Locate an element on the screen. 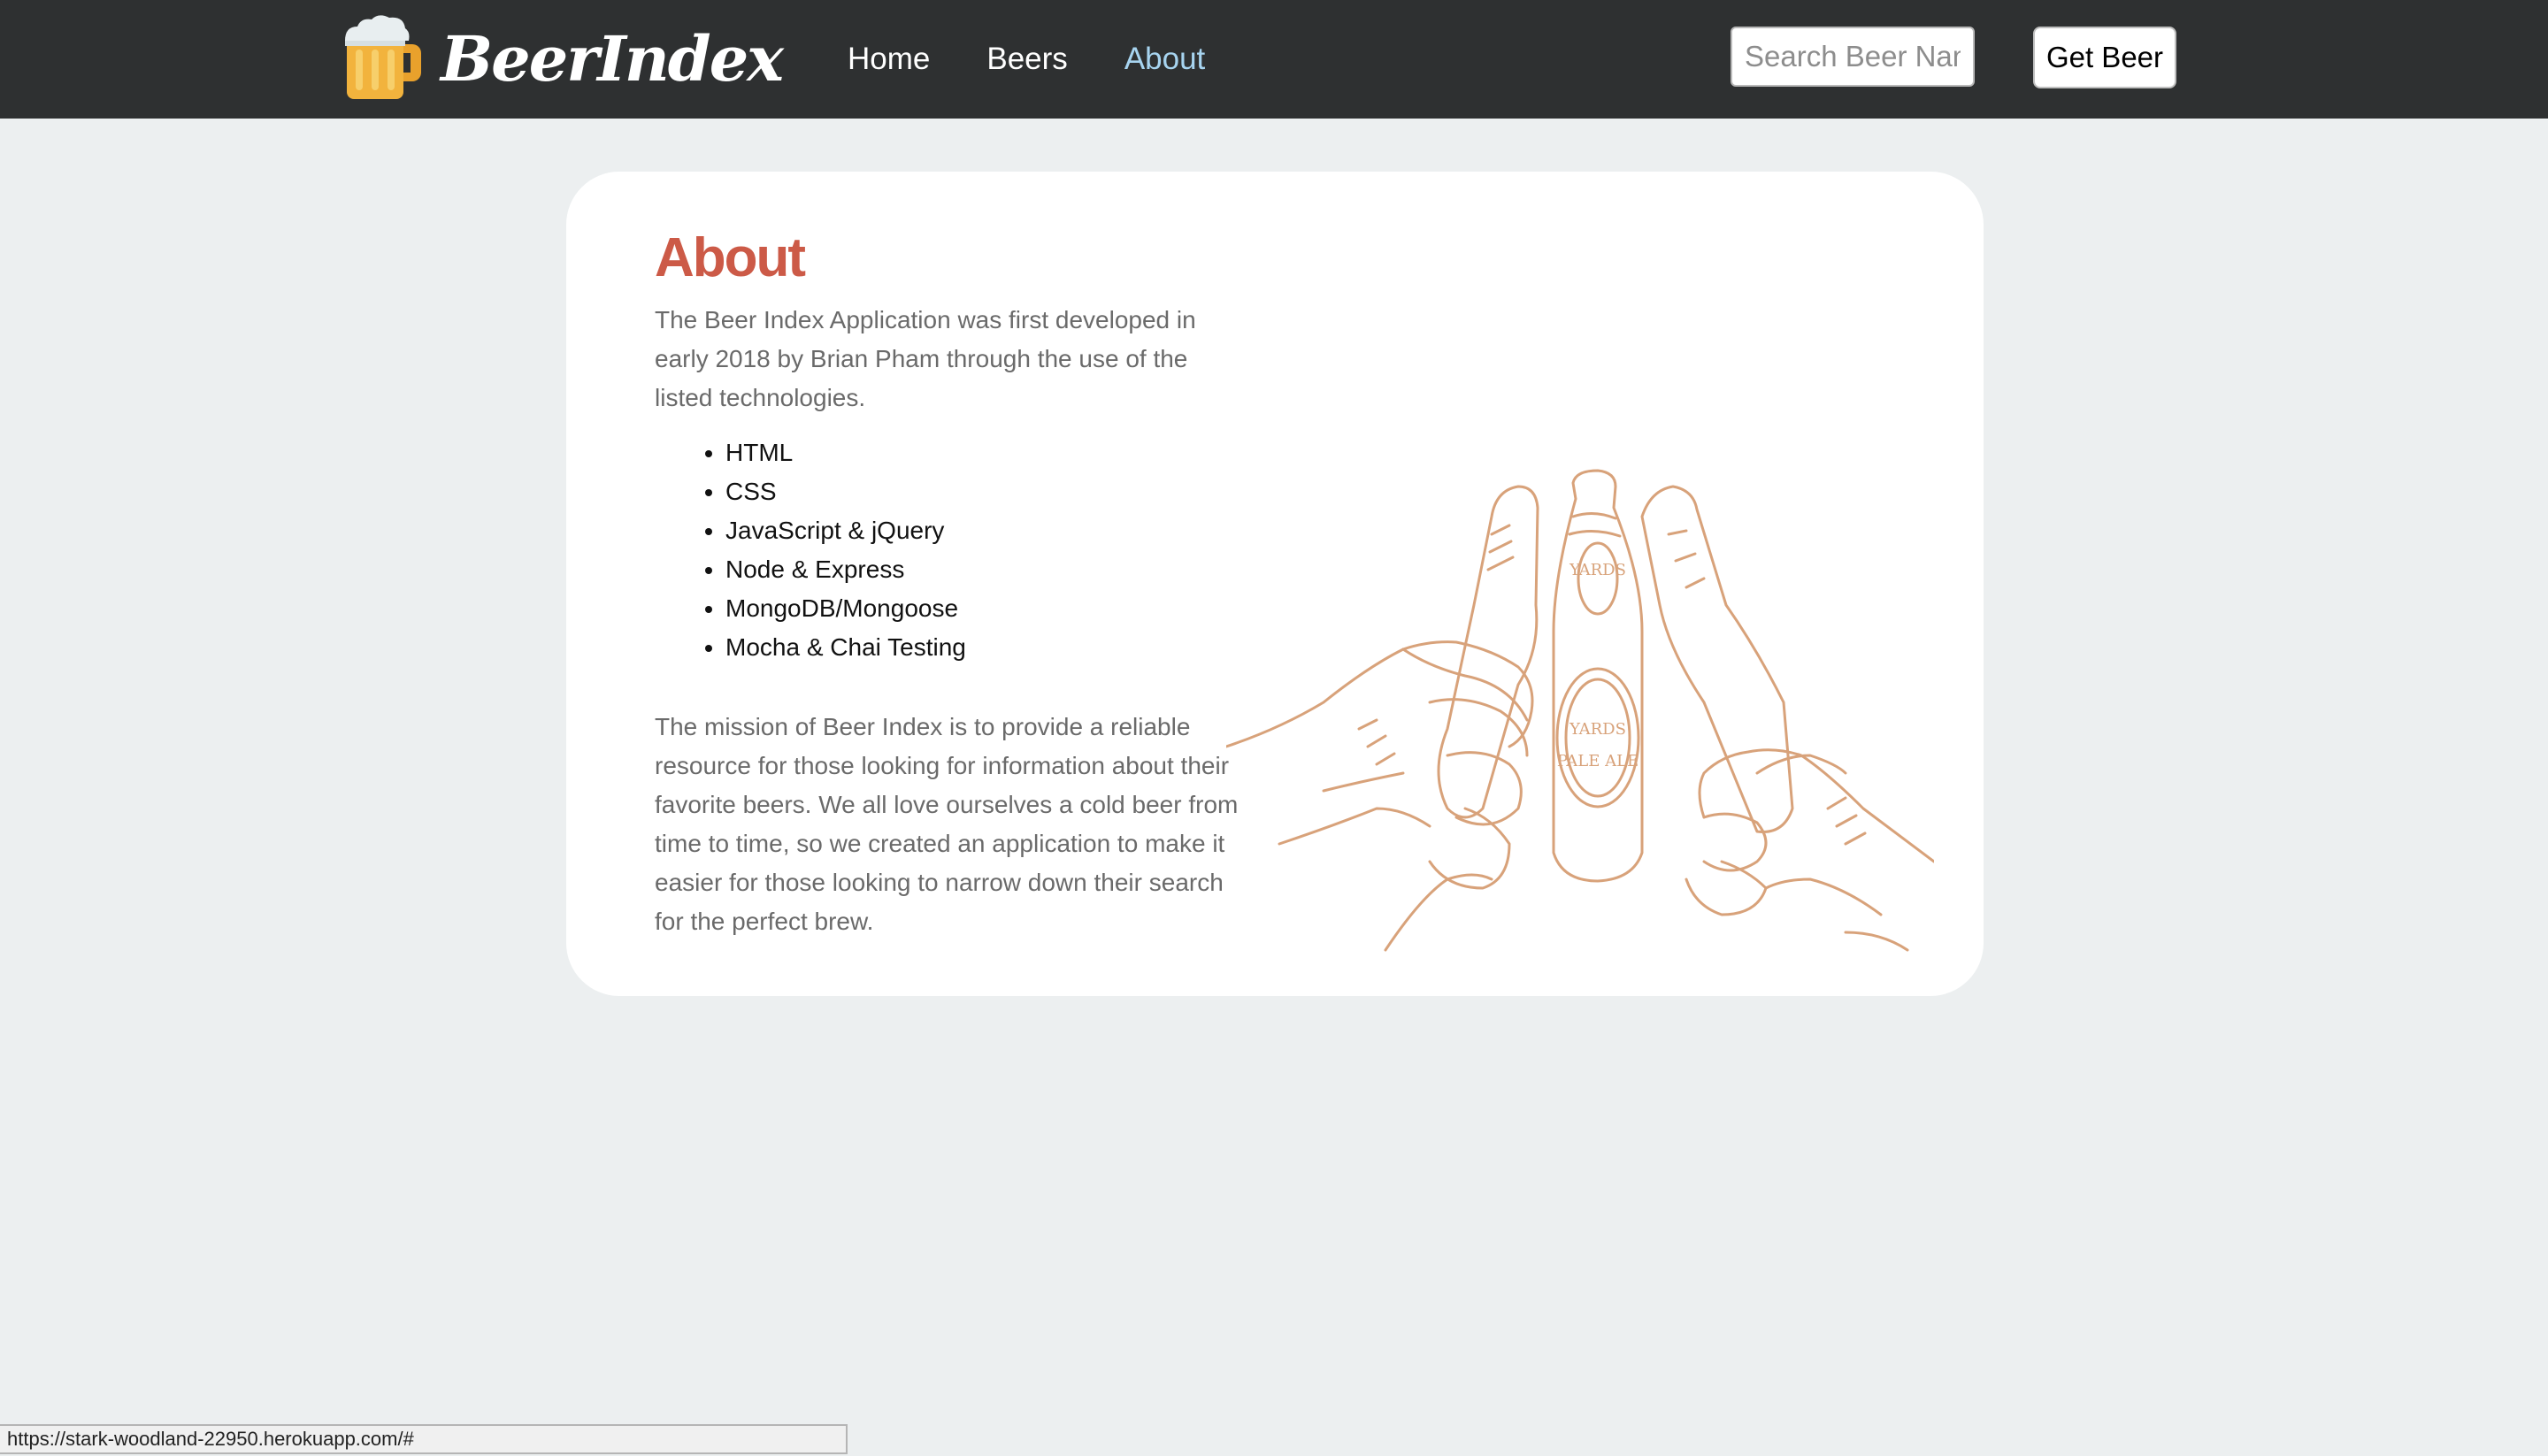  get-beer-button: Get Beer is located at coordinates (2104, 57).